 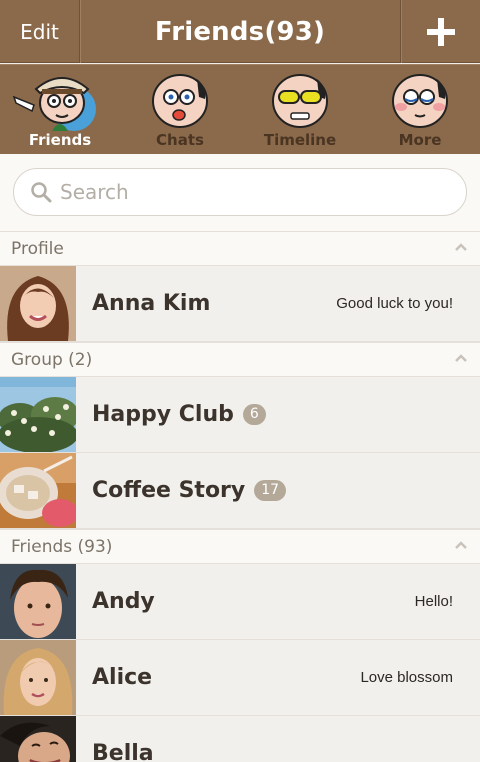 I want to click on status-message: Hello!, so click(x=433, y=601).